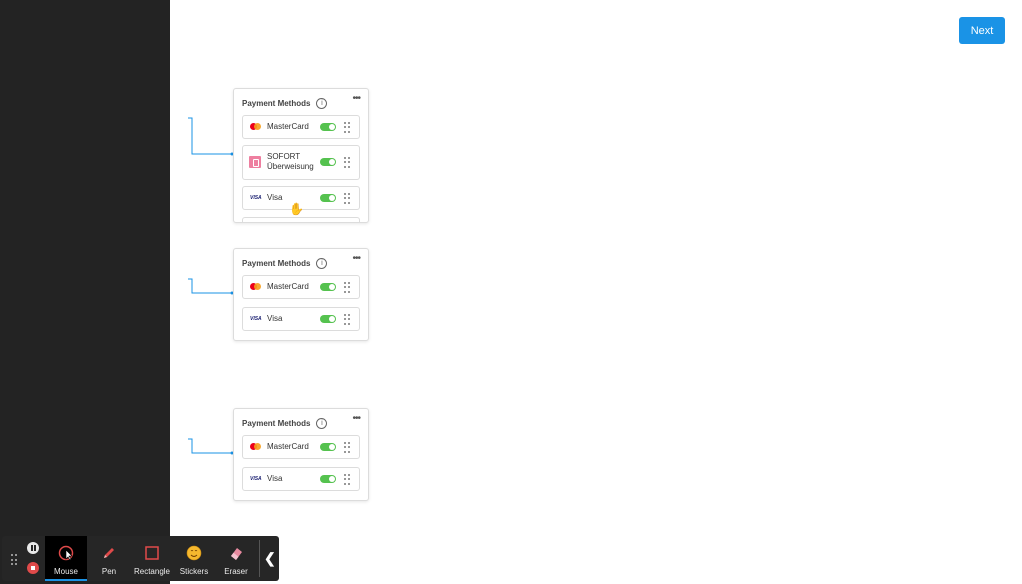  I want to click on tool-rectangle: Rectangle, so click(152, 558).